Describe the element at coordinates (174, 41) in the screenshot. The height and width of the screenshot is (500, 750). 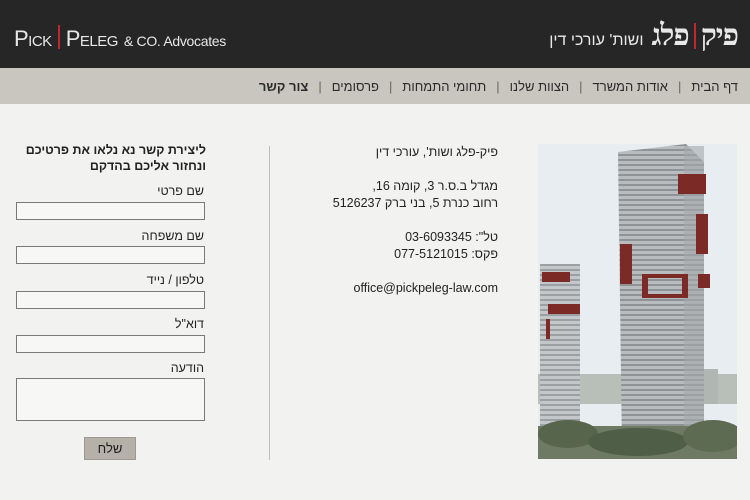
I see `logo-en-suffix: & CO. Advocates` at that location.